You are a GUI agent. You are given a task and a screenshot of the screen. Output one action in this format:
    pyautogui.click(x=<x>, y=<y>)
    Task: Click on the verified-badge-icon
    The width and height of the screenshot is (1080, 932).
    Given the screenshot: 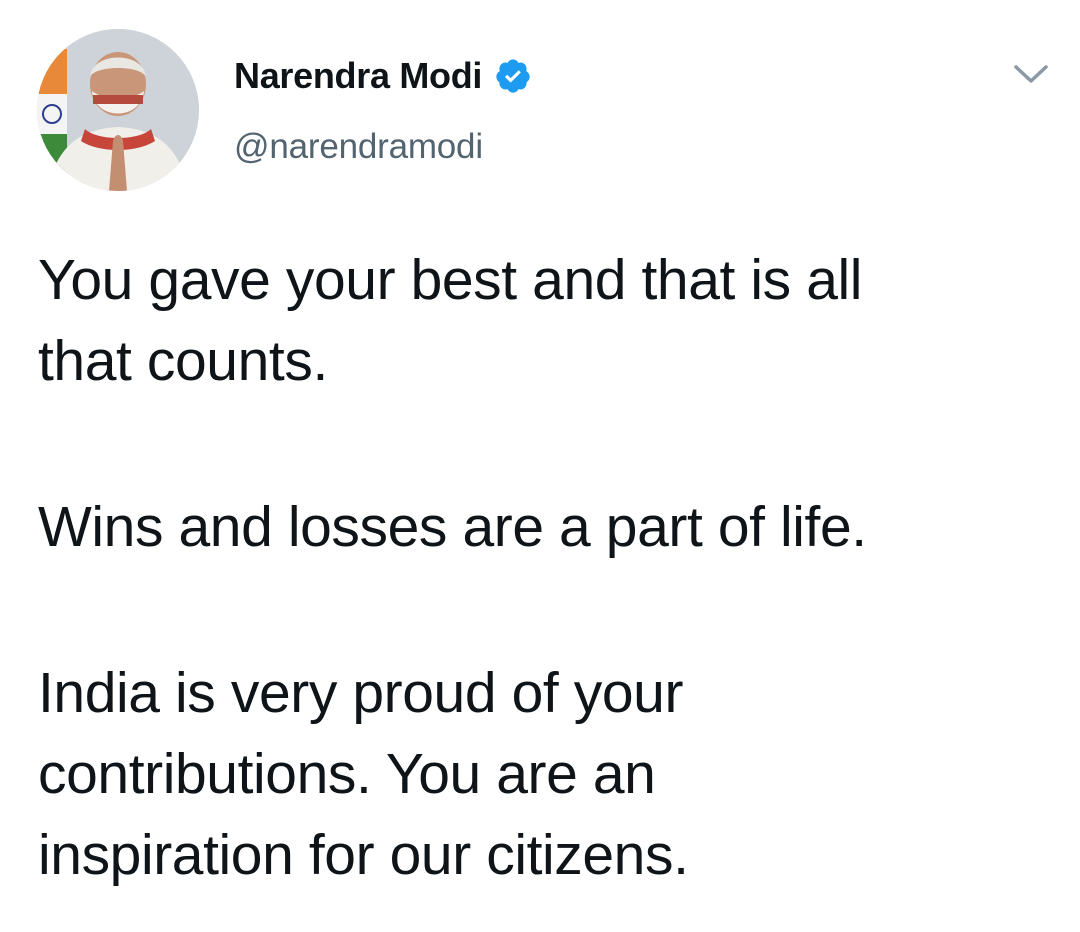 What is the action you would take?
    pyautogui.click(x=513, y=76)
    